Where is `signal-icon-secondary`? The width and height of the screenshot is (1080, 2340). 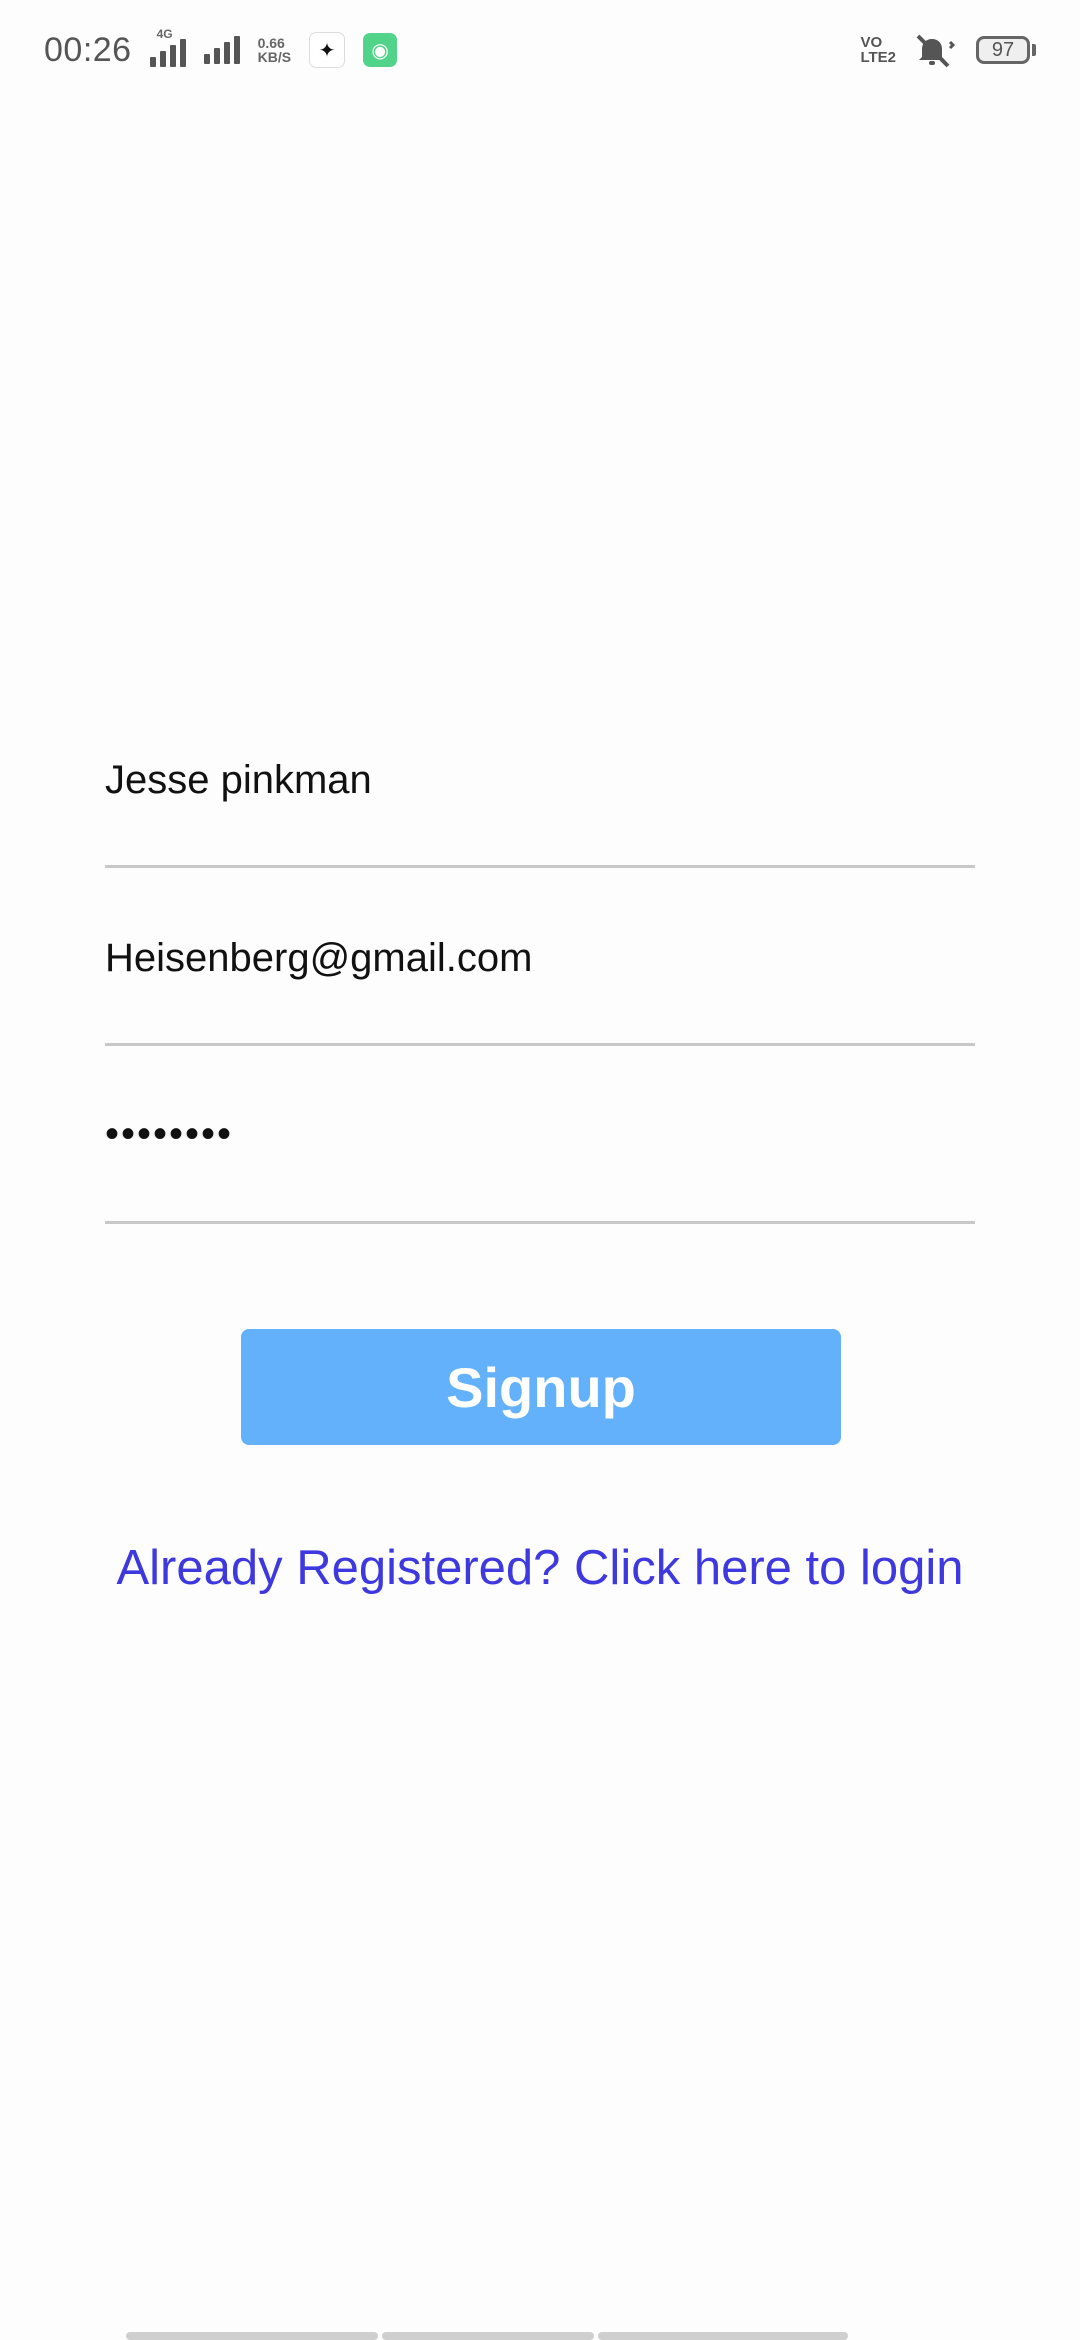
signal-icon-secondary is located at coordinates (221, 50).